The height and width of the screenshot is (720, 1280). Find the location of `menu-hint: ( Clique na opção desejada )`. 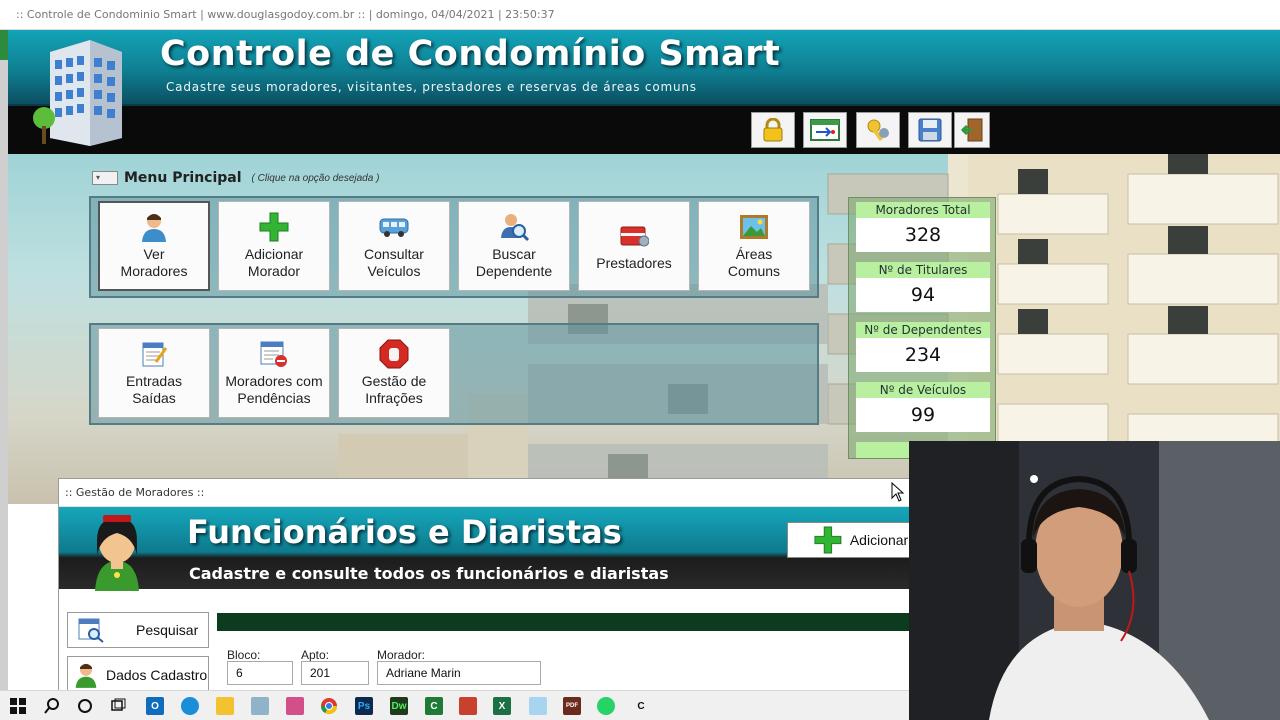

menu-hint: ( Clique na opção desejada ) is located at coordinates (315, 178).